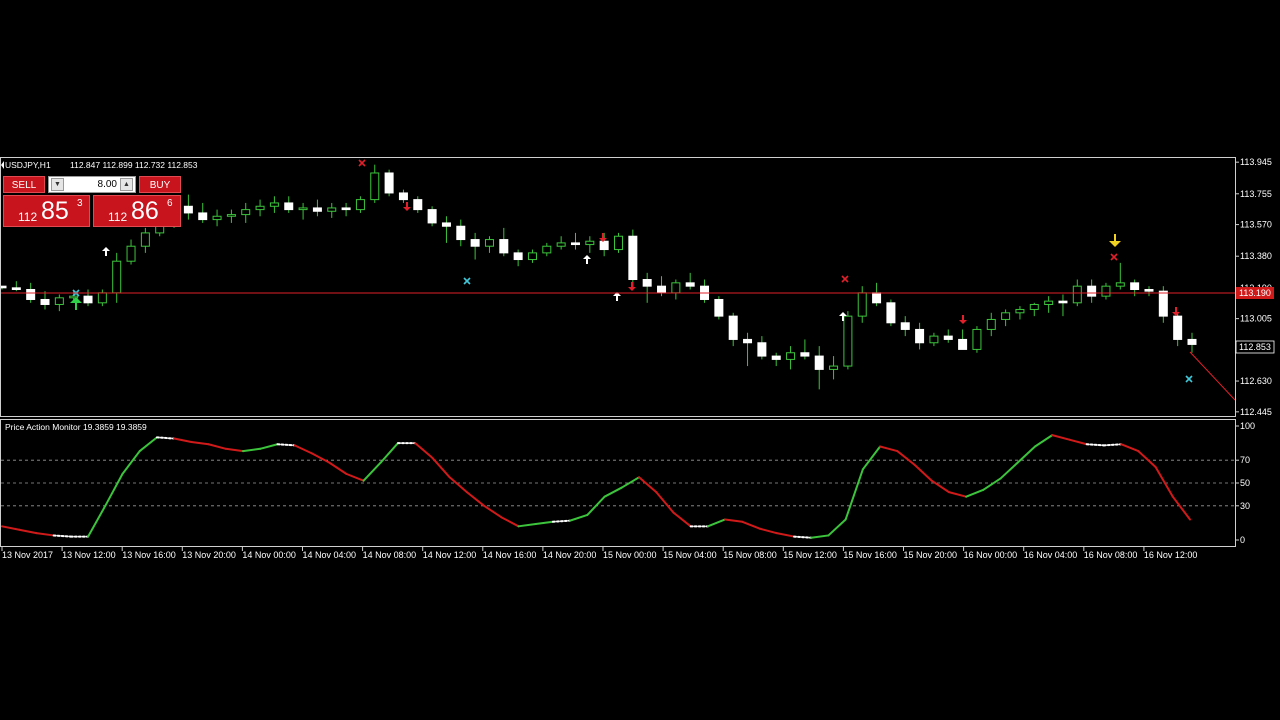  Describe the element at coordinates (1115, 237) in the screenshot. I see `sell-arrow-icon-shaft` at that location.